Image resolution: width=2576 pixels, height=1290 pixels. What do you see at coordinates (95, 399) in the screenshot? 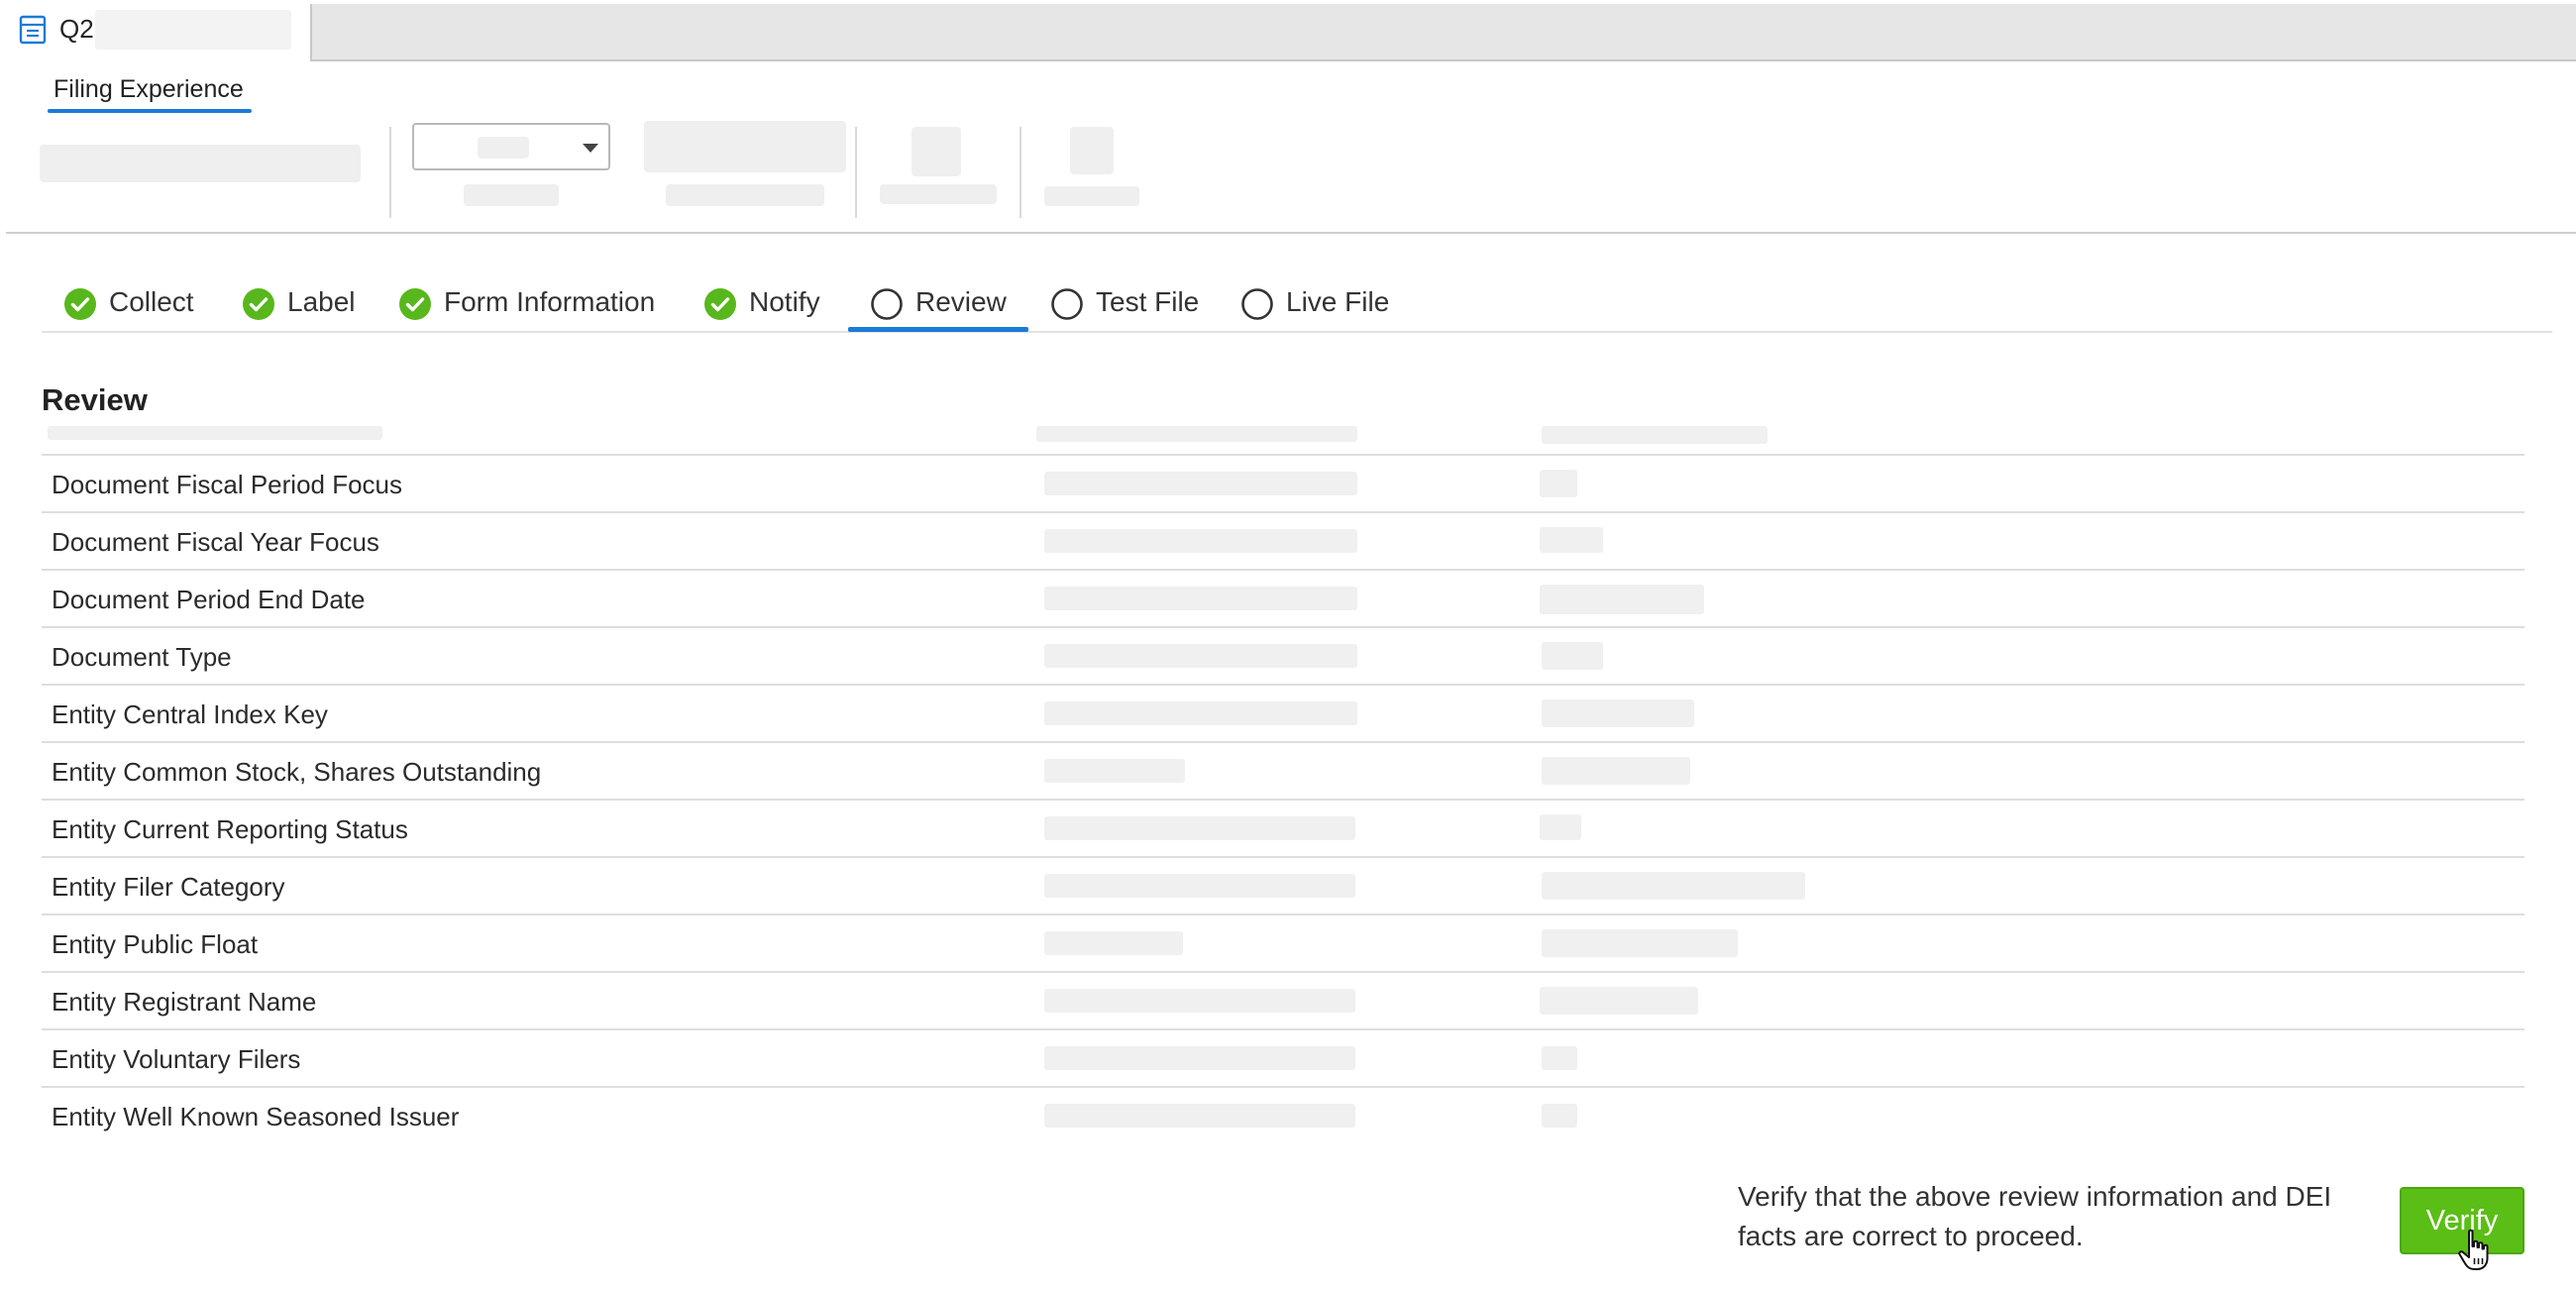
I see `review-title: Review` at bounding box center [95, 399].